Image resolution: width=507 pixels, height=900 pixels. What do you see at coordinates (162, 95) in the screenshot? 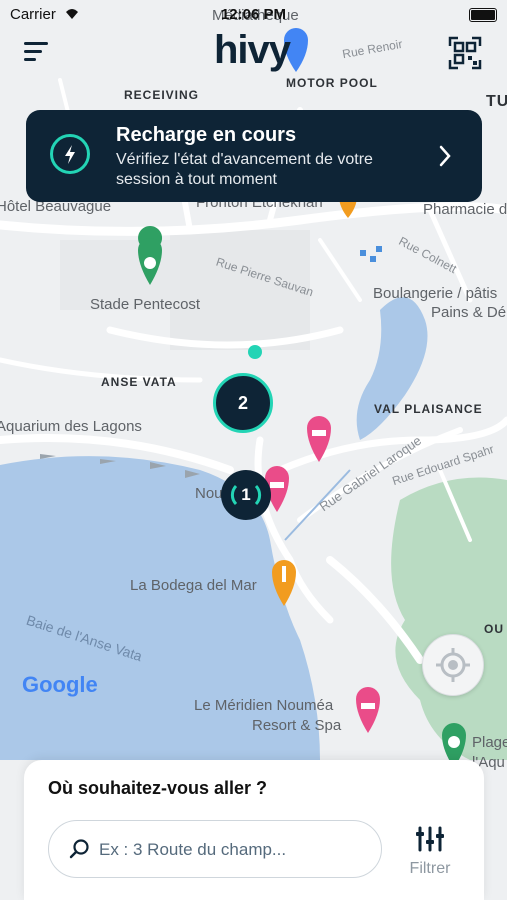
I see `area-label: RECEIVING` at bounding box center [162, 95].